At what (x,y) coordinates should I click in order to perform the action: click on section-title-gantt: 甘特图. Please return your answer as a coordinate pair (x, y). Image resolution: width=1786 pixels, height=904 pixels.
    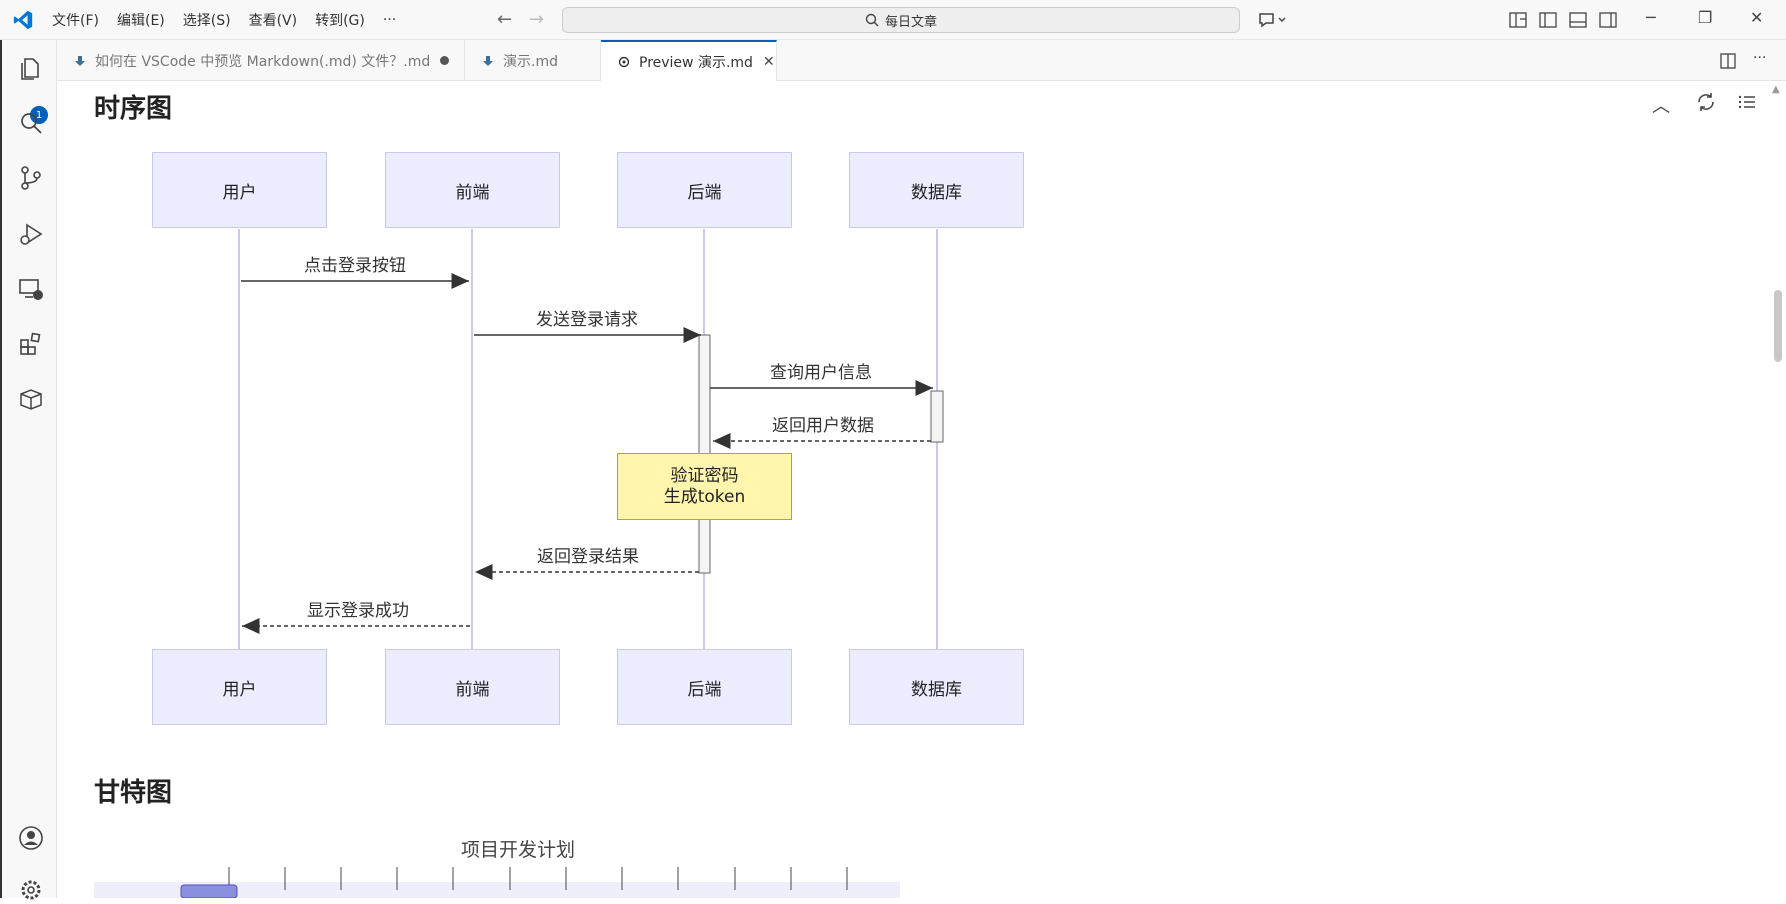
    Looking at the image, I should click on (133, 793).